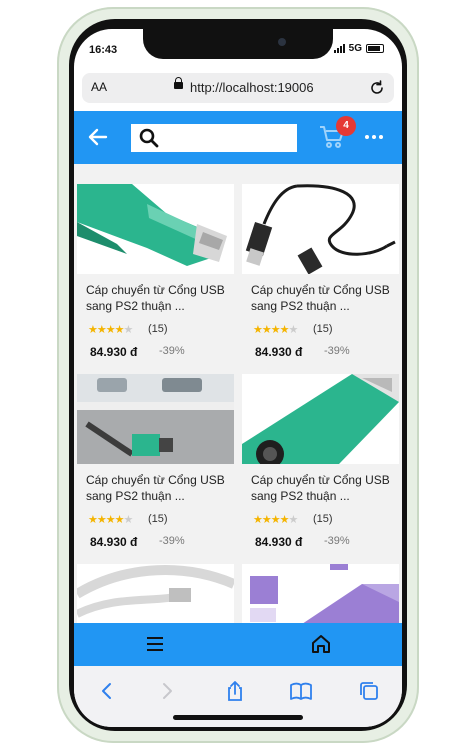  I want to click on search-box, so click(214, 138).